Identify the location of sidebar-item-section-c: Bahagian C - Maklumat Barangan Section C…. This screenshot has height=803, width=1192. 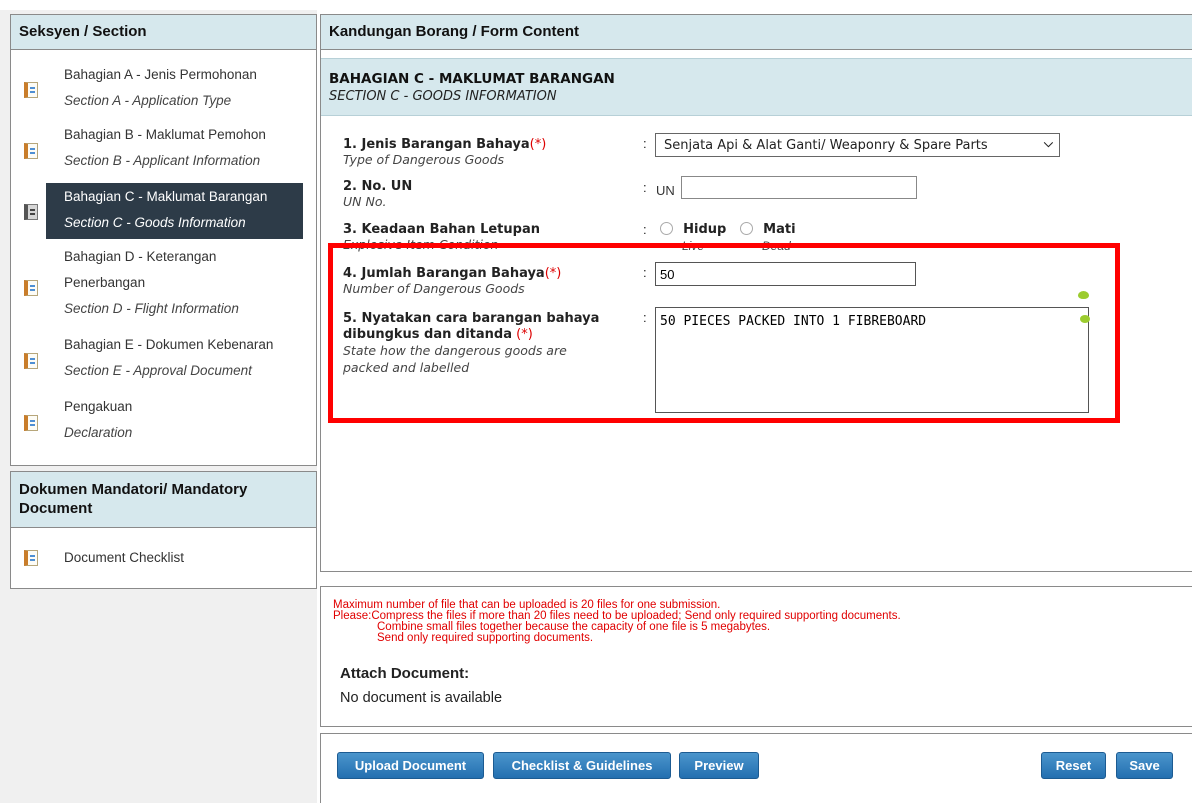
(156, 211).